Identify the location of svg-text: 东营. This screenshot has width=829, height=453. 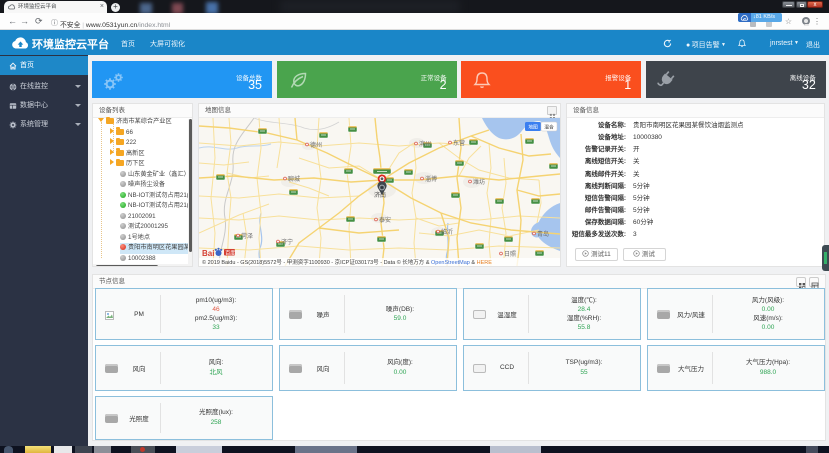
(459, 143).